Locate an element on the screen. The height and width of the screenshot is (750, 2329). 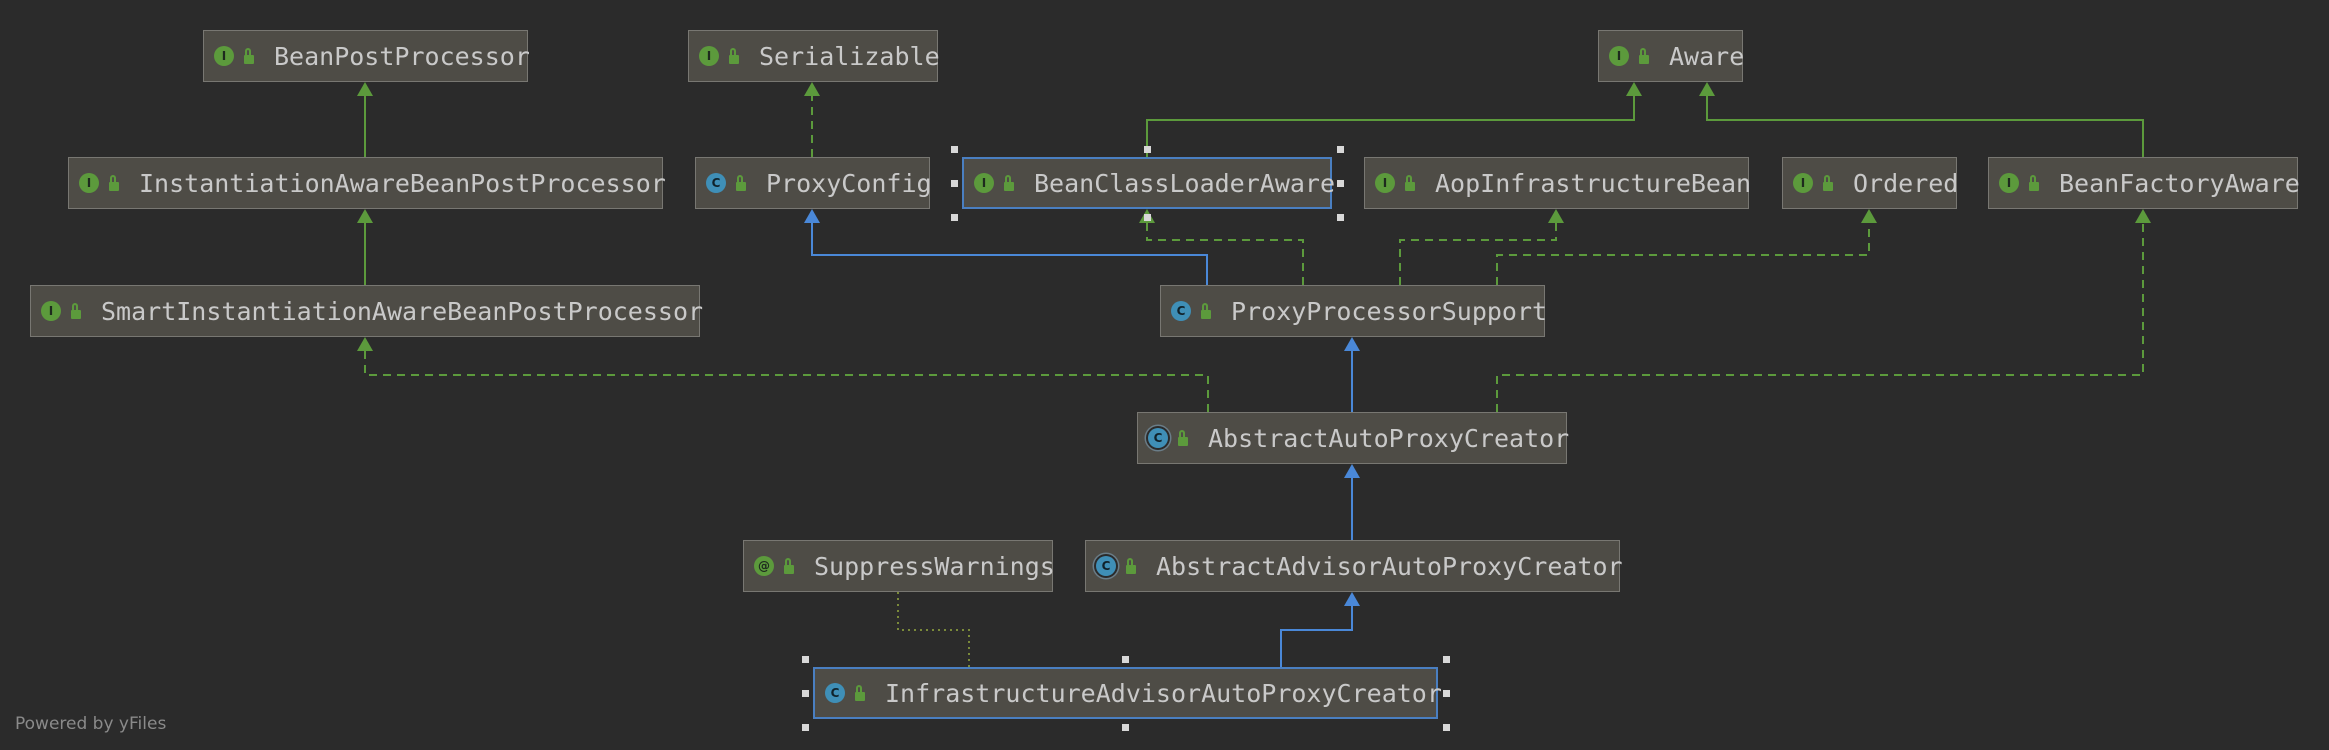
node-bean-factory-aware: I BeanFactoryAware is located at coordinates (2144, 183).